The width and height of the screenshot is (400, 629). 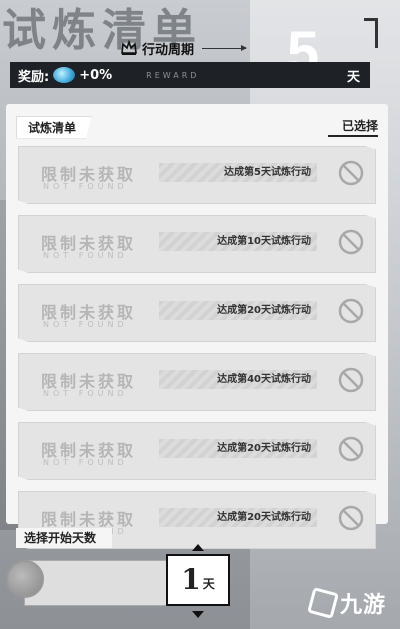 I want to click on reward-bar: 奖励: +0% REWARD 天, so click(x=190, y=75).